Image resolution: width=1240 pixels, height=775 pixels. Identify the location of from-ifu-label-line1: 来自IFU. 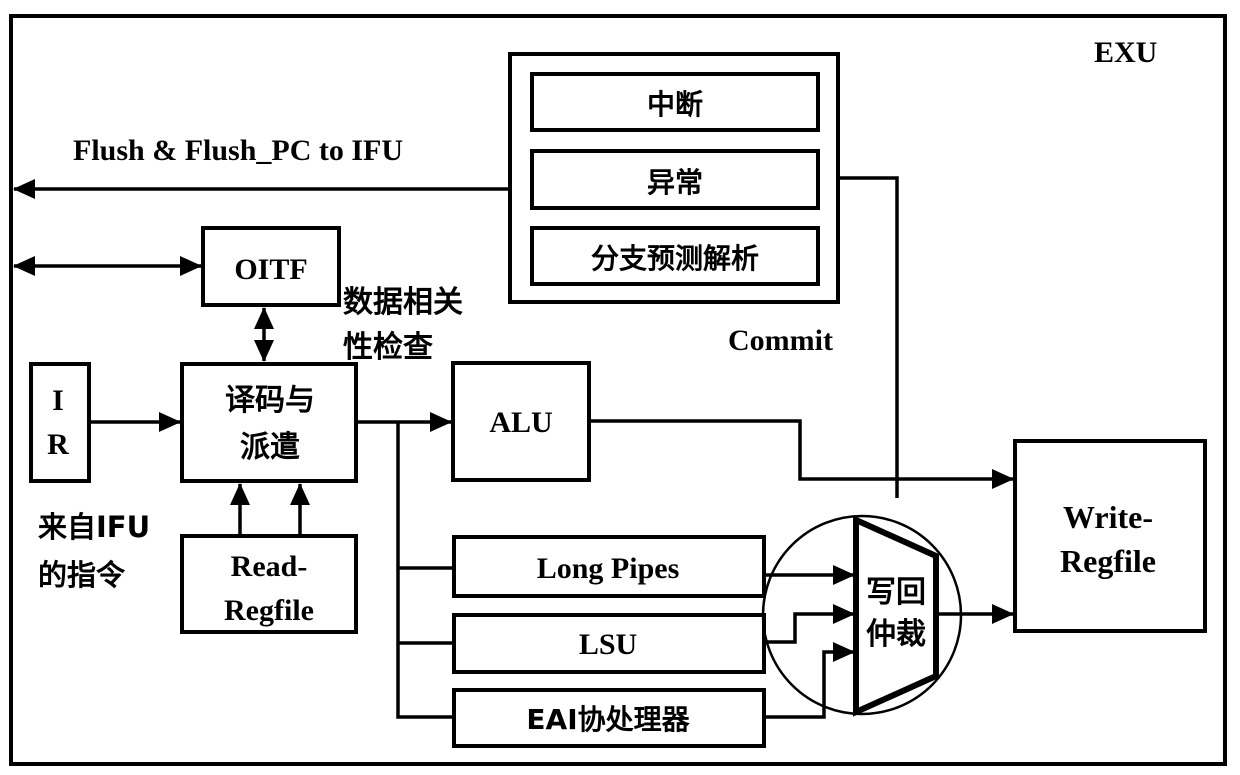
(94, 527).